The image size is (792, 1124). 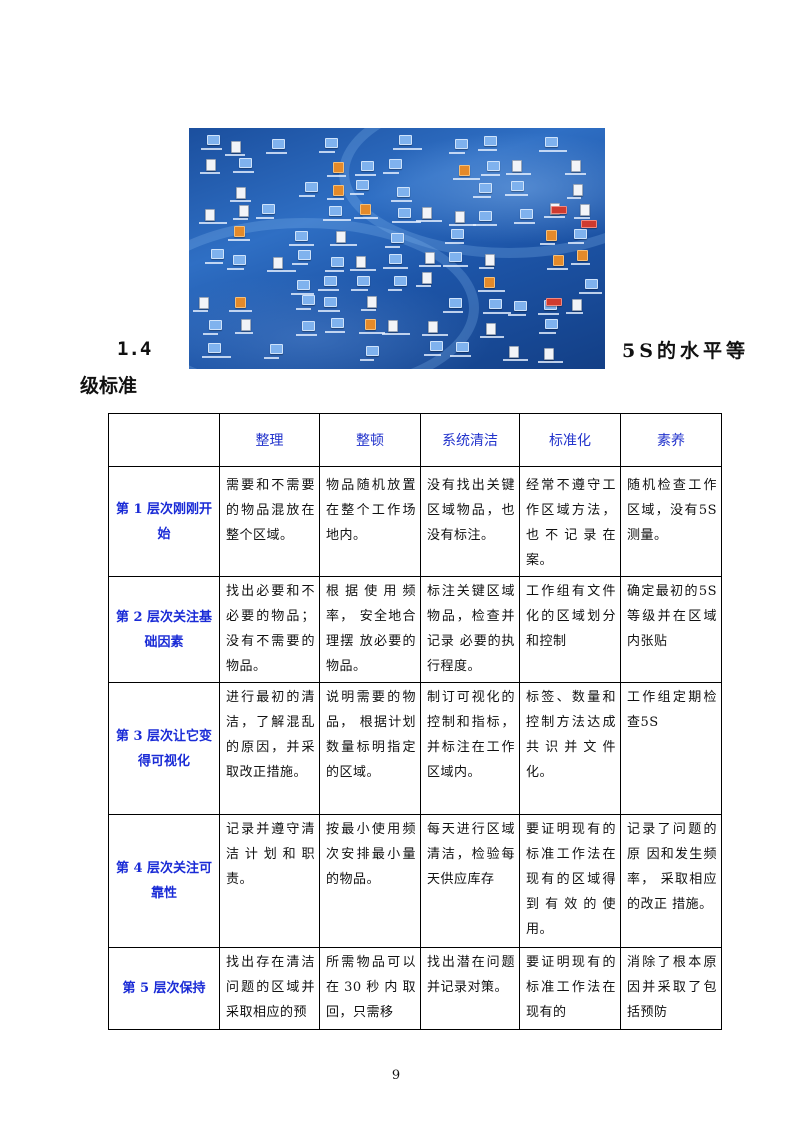 I want to click on header-cell: 标准化, so click(x=570, y=440).